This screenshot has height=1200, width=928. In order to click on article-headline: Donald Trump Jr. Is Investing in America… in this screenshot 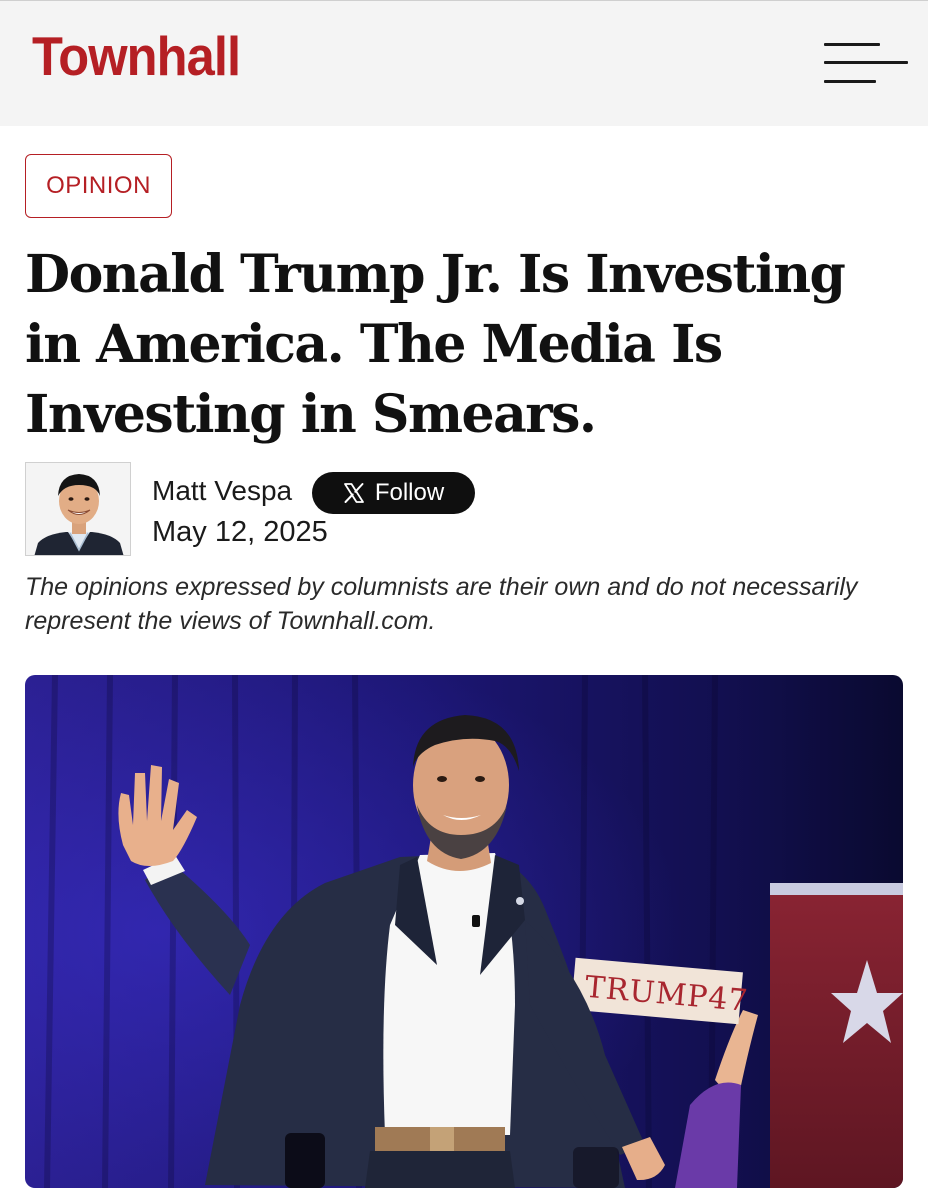, I will do `click(435, 344)`.